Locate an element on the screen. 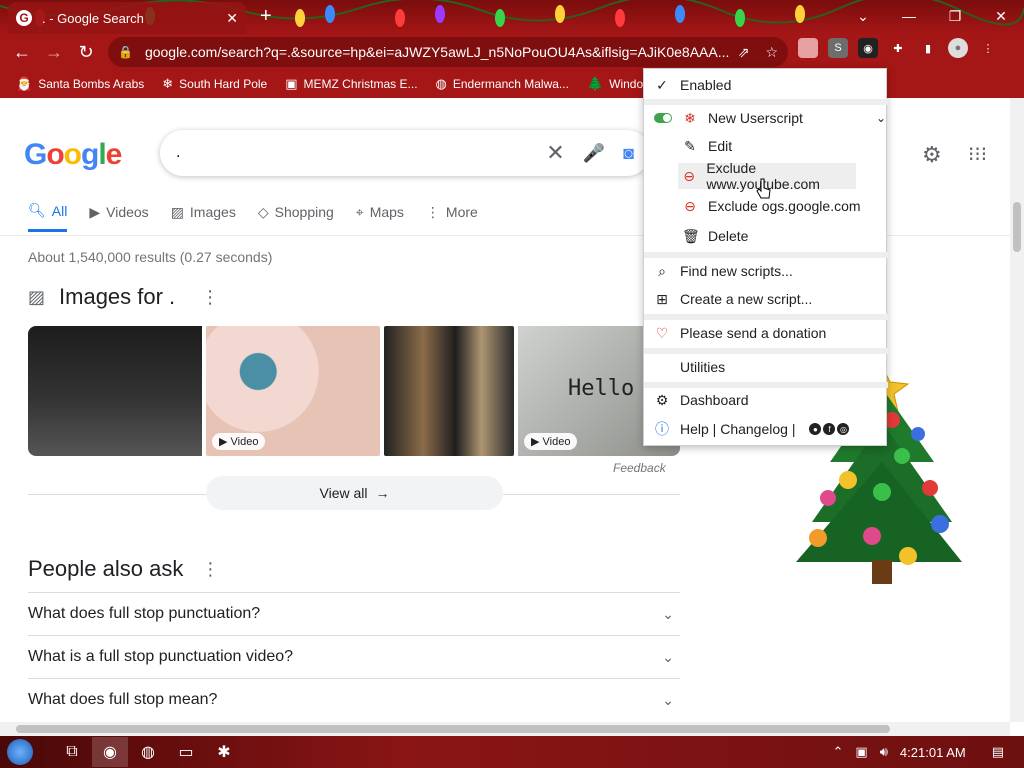 This screenshot has width=1024, height=768. instagram-icon: ◎ is located at coordinates (843, 429).